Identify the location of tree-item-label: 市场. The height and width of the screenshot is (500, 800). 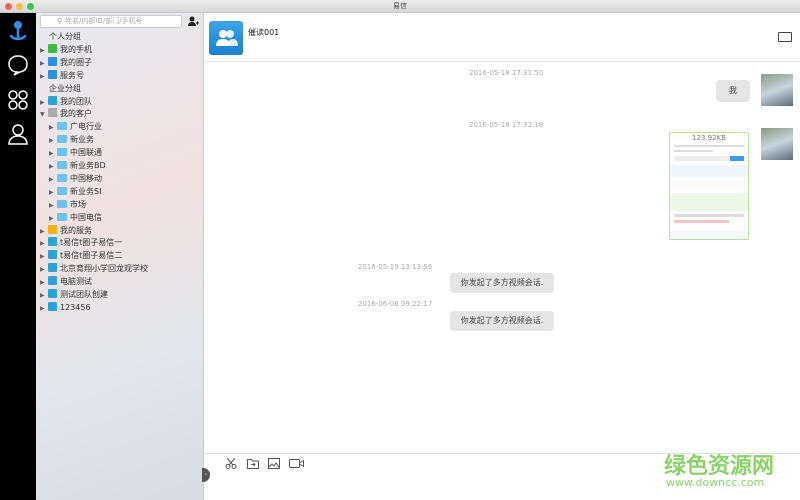
(78, 204).